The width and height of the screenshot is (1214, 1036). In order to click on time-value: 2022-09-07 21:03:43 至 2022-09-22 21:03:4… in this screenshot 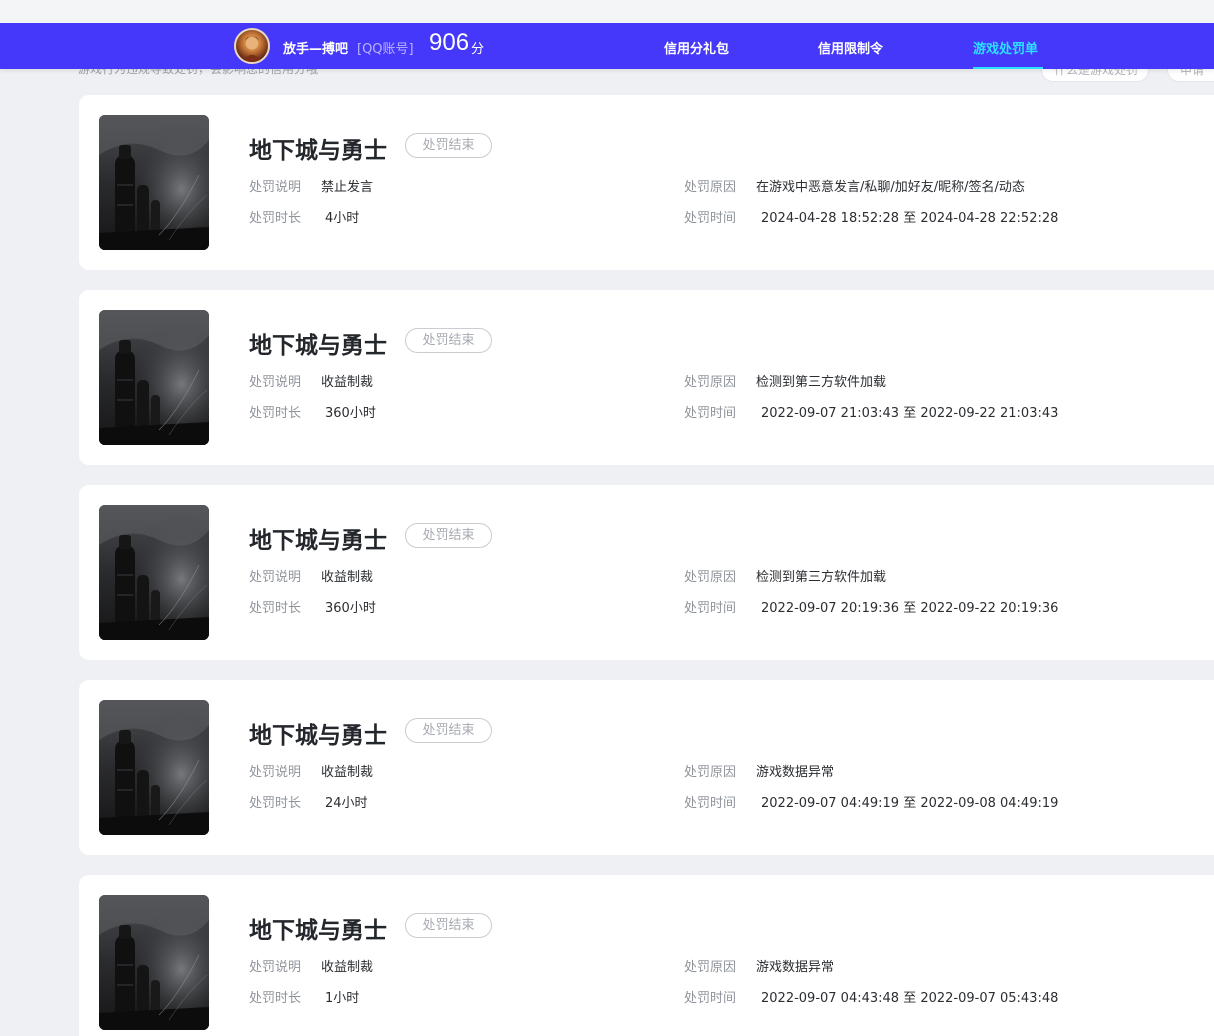, I will do `click(910, 413)`.